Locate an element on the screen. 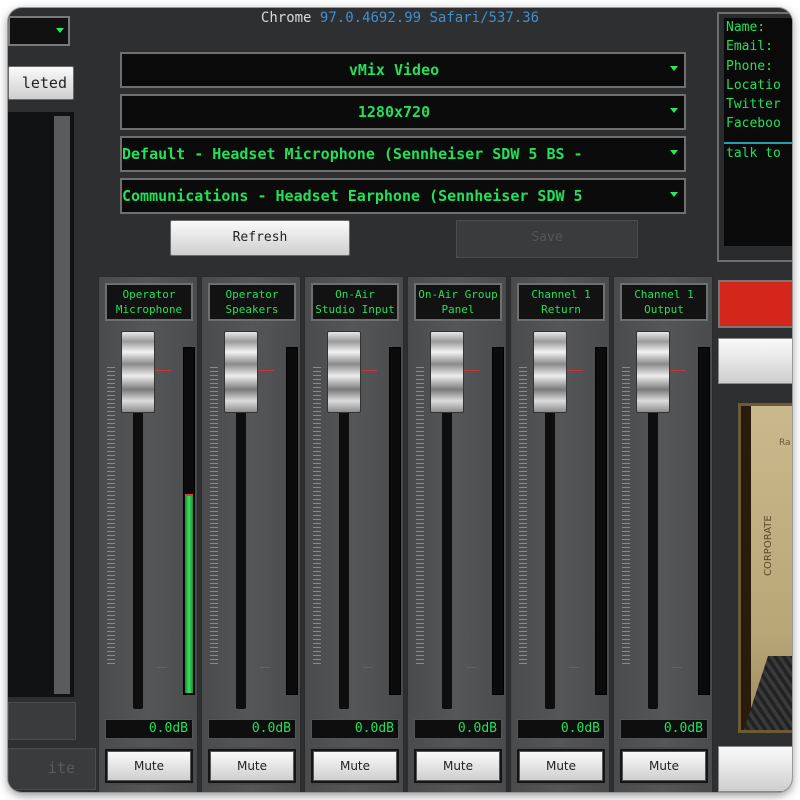 The height and width of the screenshot is (800, 800). left-scrollbar is located at coordinates (62, 405).